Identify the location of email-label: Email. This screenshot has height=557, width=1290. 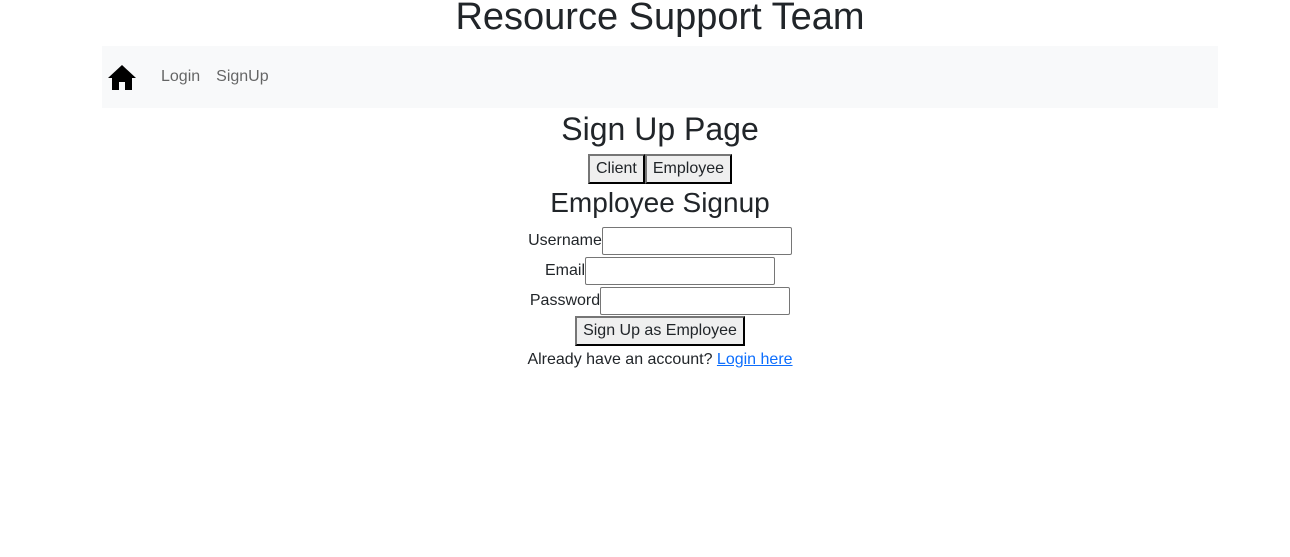
(564, 270).